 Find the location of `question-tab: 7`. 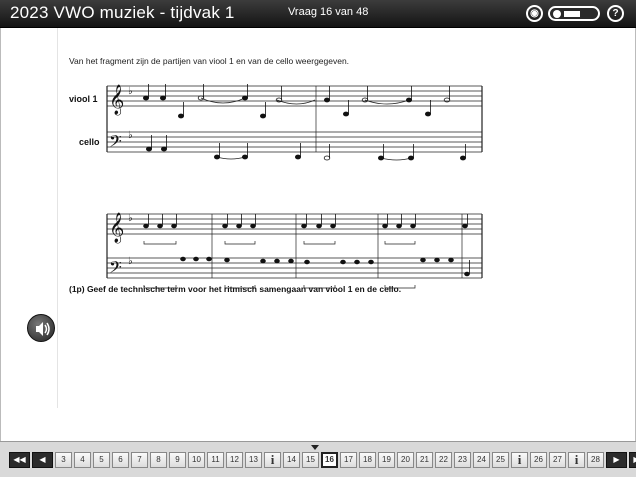

question-tab: 7 is located at coordinates (139, 460).